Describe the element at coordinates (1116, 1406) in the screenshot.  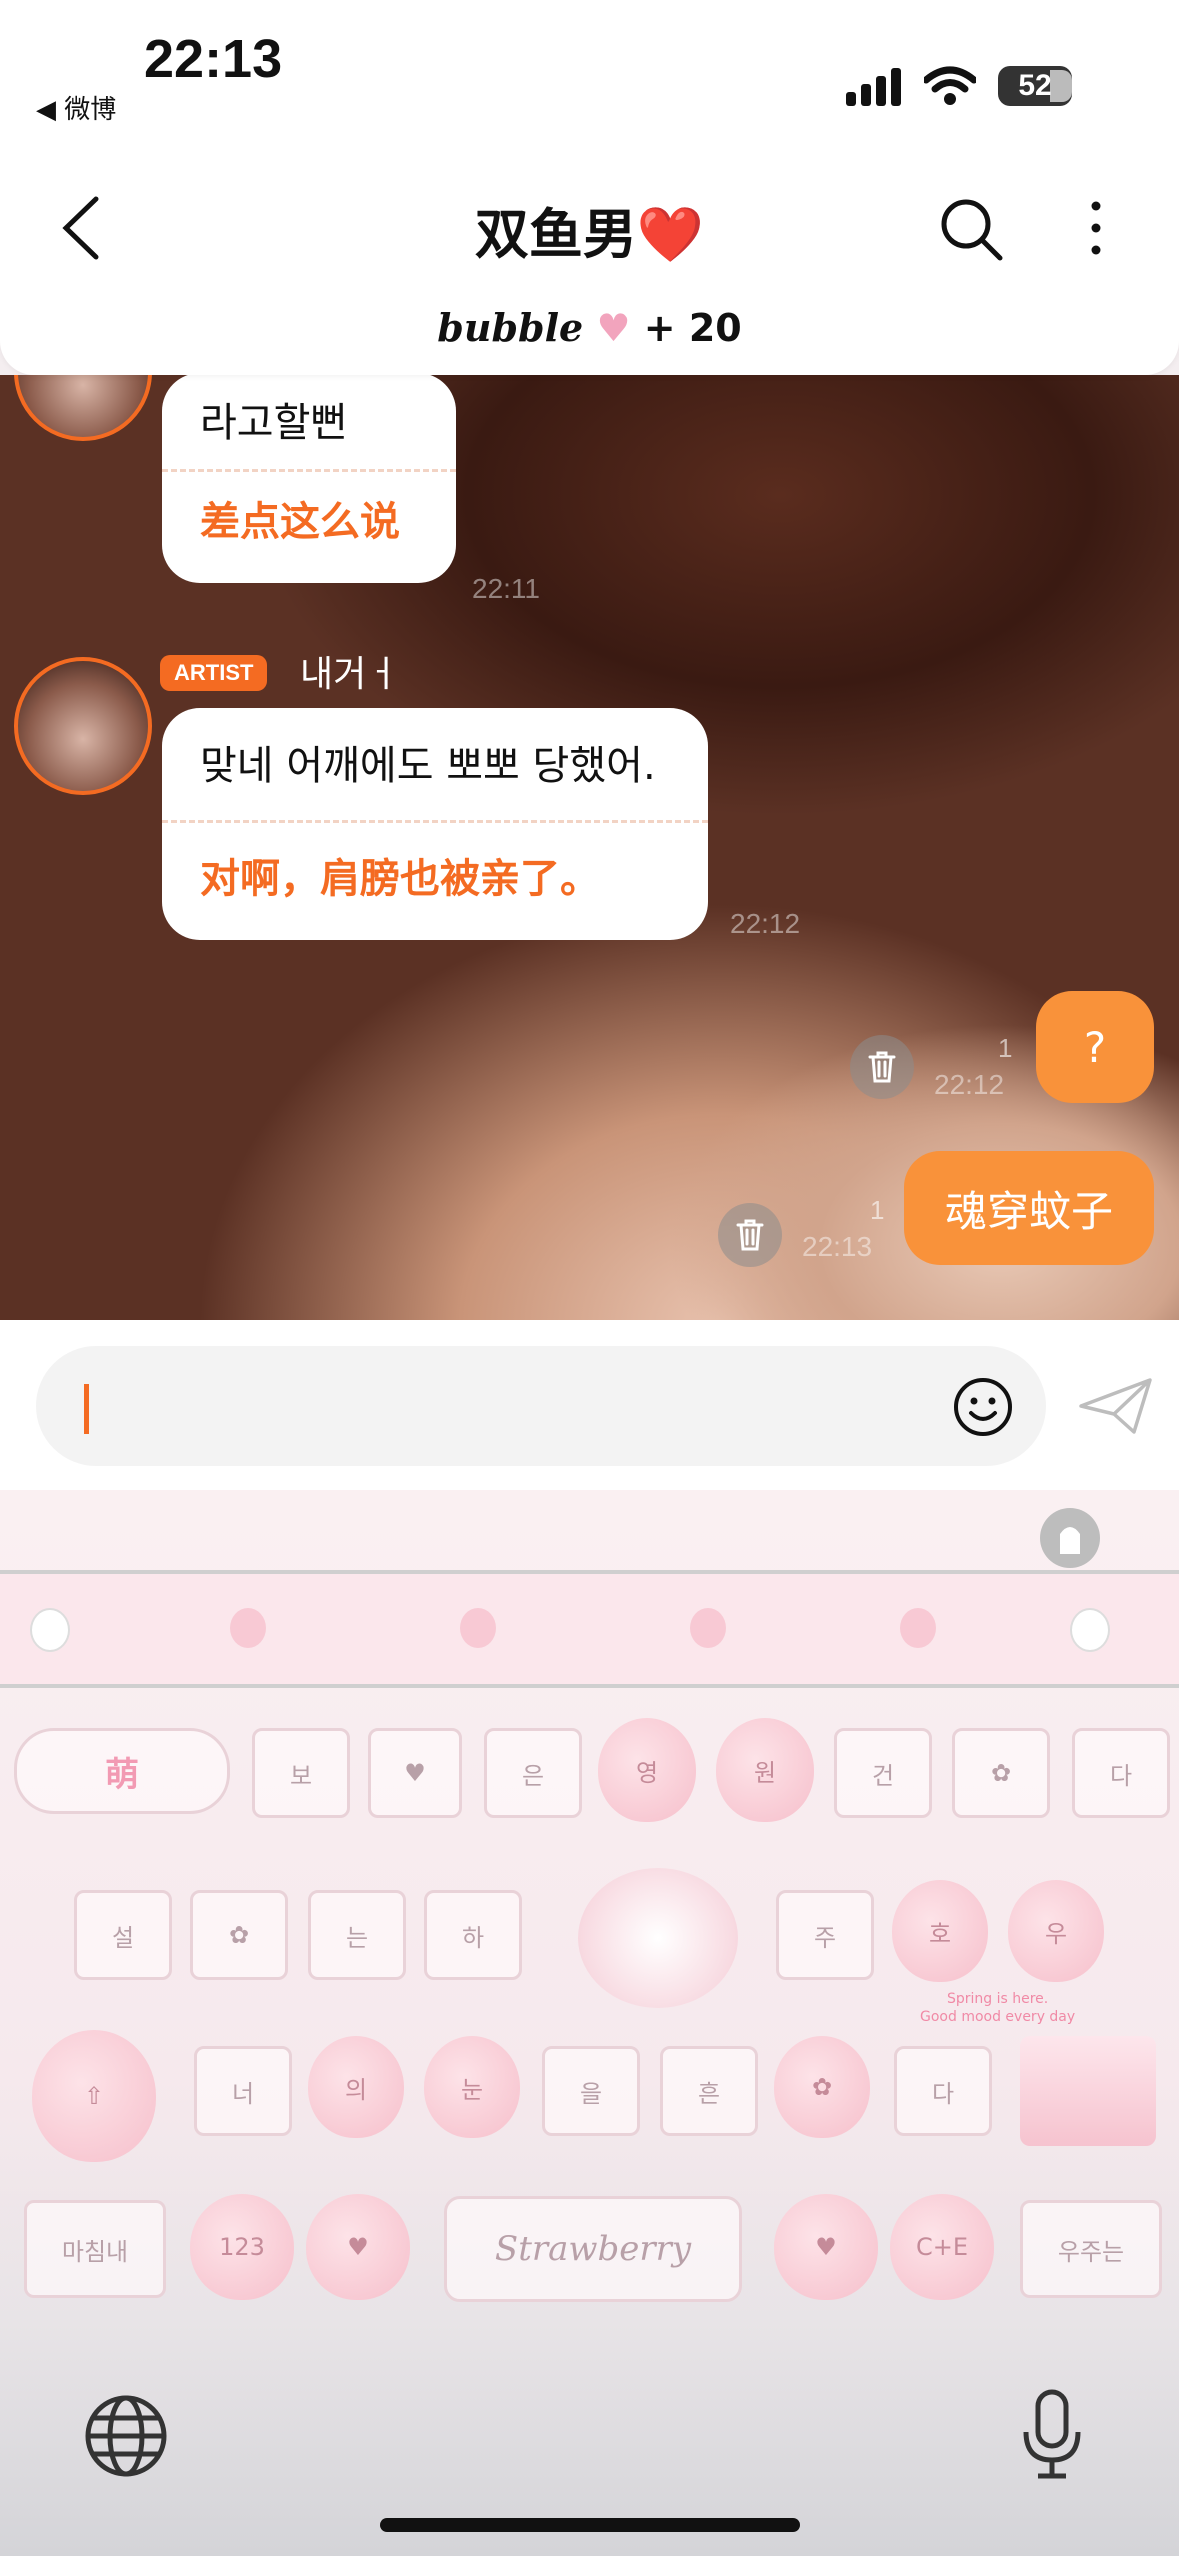
I see `send-icon` at that location.